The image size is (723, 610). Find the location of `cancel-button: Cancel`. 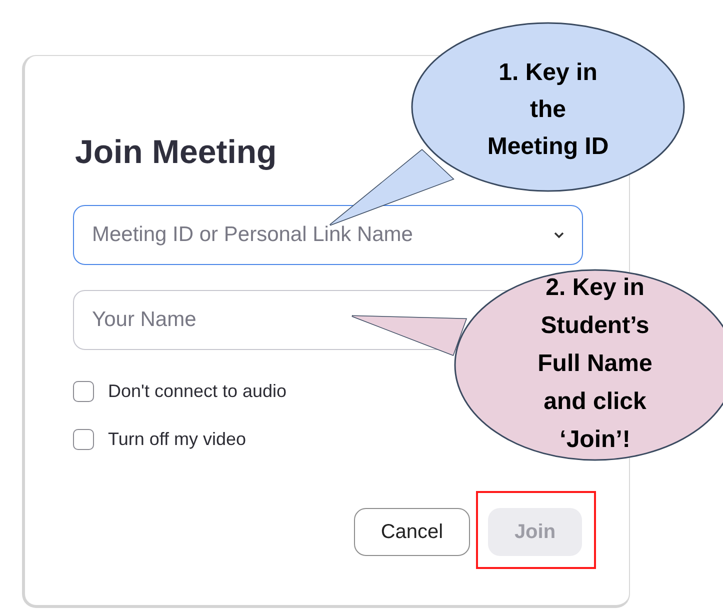

cancel-button: Cancel is located at coordinates (412, 532).